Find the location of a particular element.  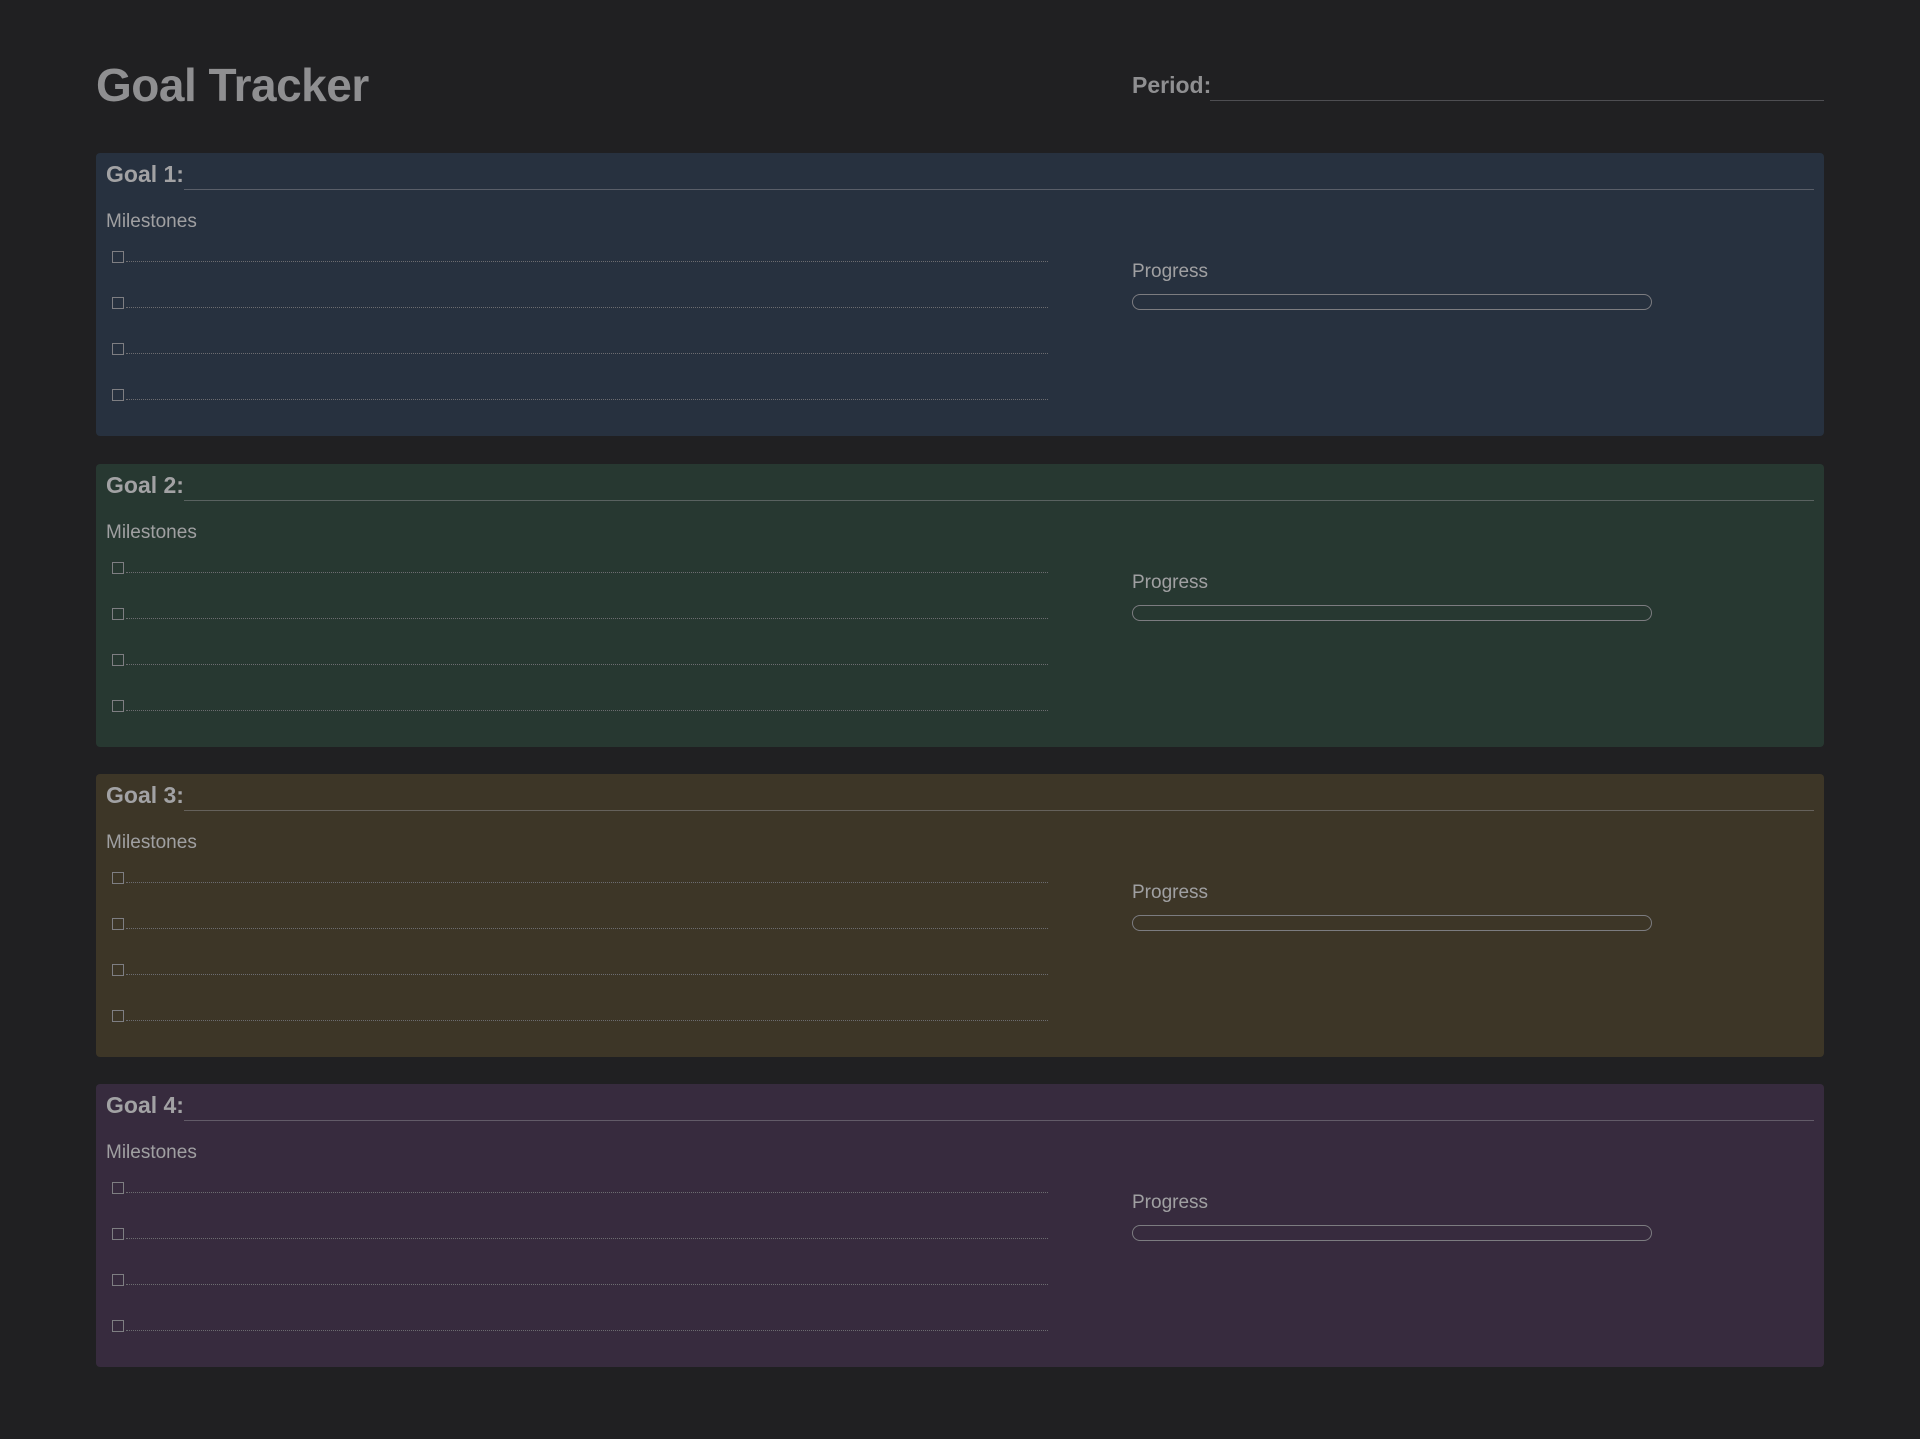

goal-header: Goal 1: is located at coordinates (960, 177).